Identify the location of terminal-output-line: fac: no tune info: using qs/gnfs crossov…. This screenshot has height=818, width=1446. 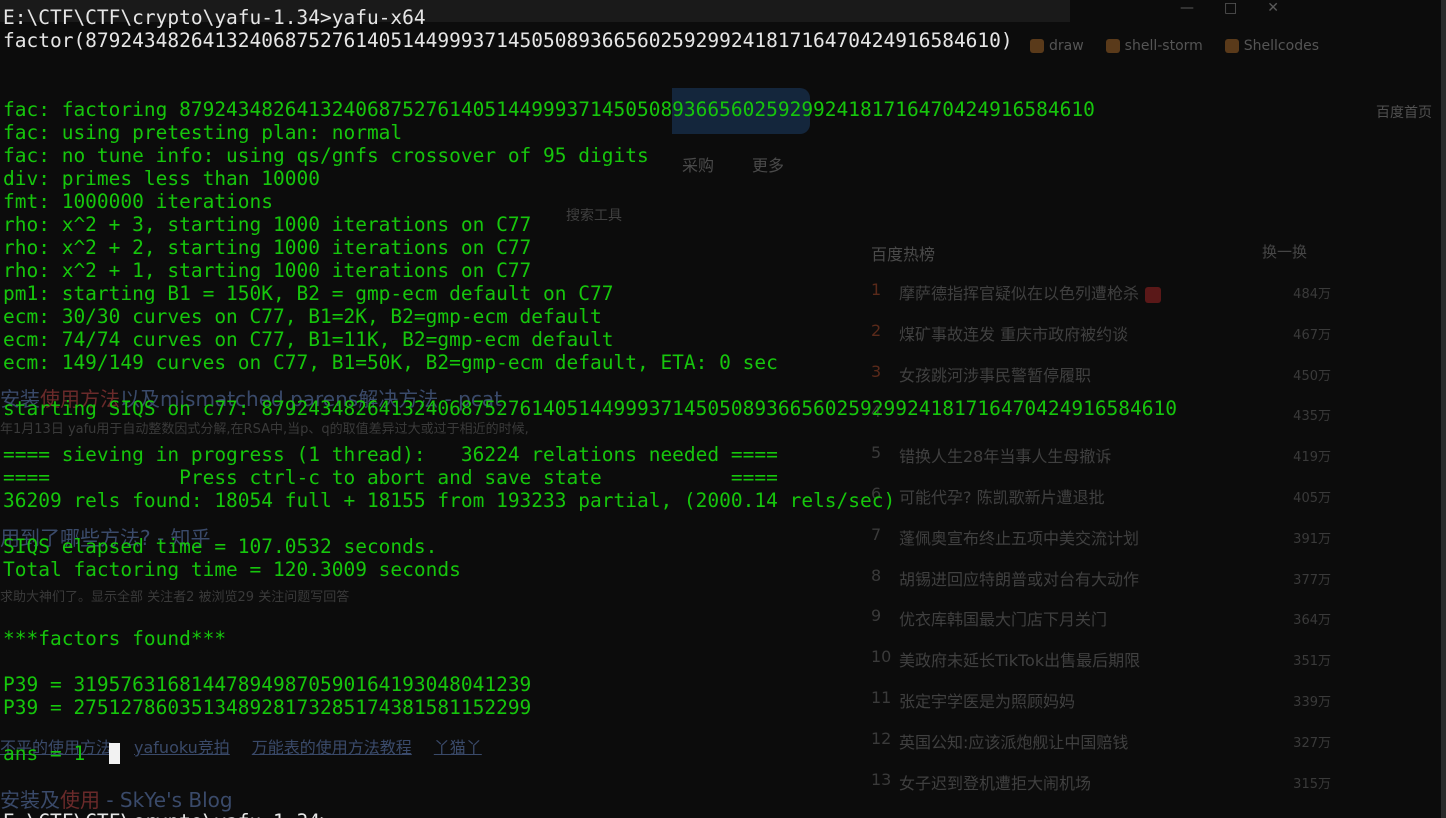
(326, 155).